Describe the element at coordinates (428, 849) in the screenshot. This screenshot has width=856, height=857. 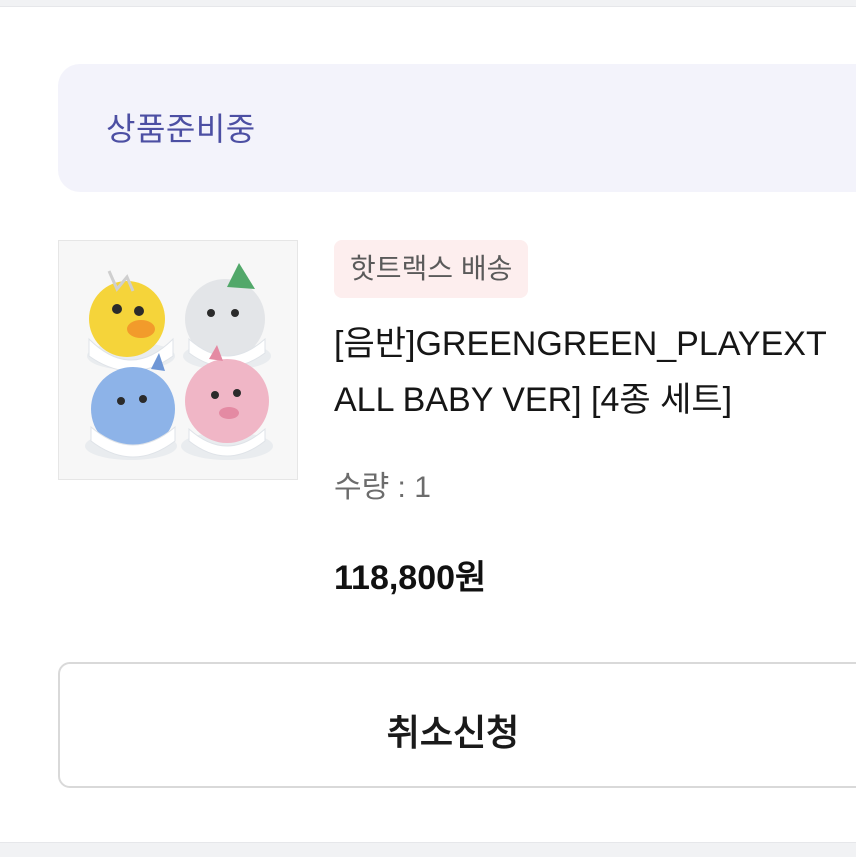
I see `bottom-divider` at that location.